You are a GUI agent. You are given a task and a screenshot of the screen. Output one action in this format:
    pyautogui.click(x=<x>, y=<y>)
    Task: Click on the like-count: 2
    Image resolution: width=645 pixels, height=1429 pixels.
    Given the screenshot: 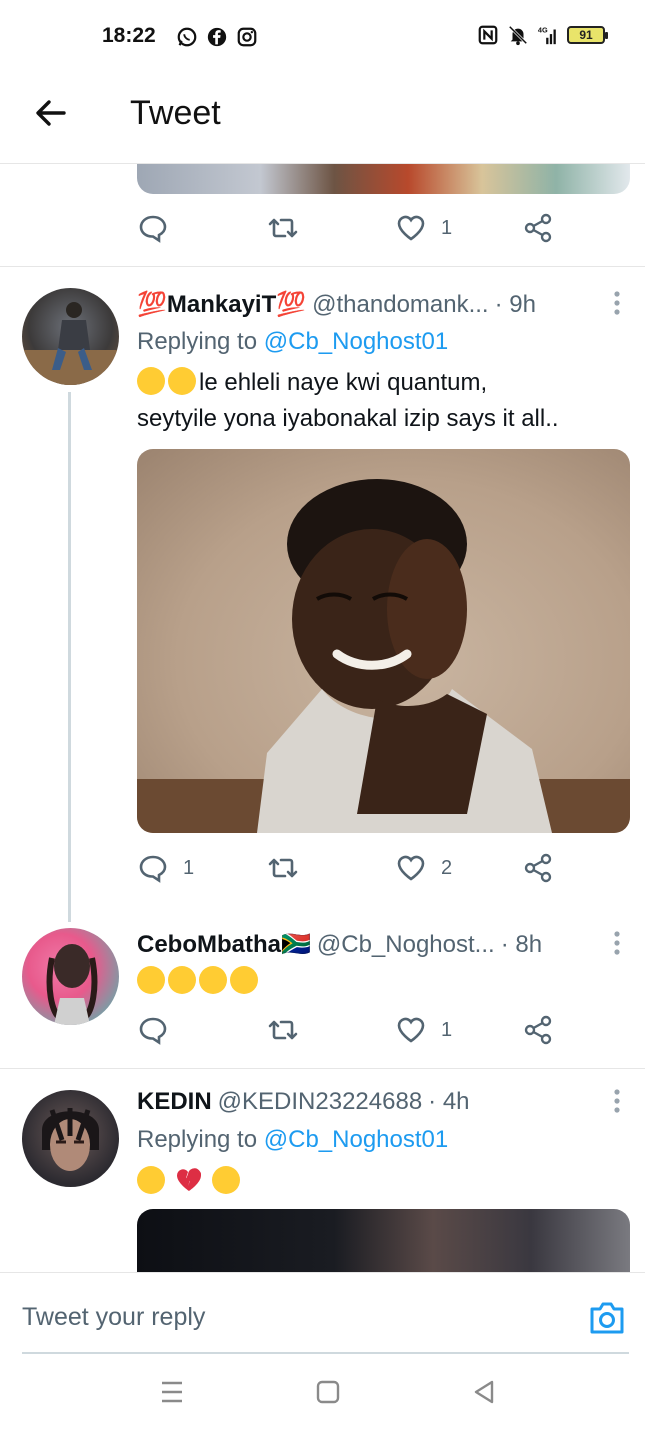 What is the action you would take?
    pyautogui.click(x=447, y=867)
    